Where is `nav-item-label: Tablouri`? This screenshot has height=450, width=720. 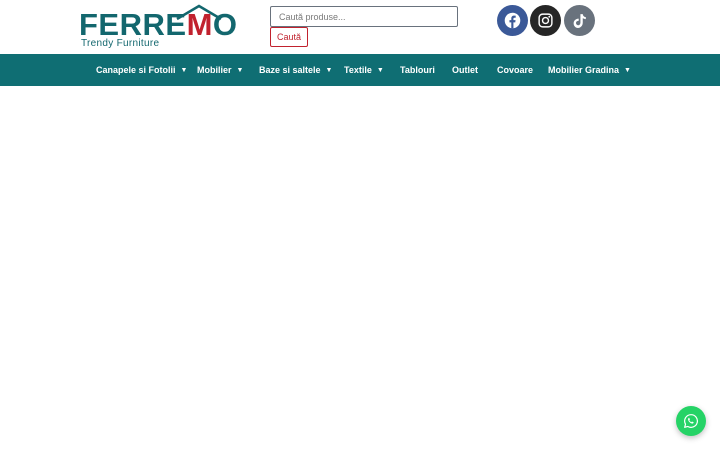 nav-item-label: Tablouri is located at coordinates (417, 70).